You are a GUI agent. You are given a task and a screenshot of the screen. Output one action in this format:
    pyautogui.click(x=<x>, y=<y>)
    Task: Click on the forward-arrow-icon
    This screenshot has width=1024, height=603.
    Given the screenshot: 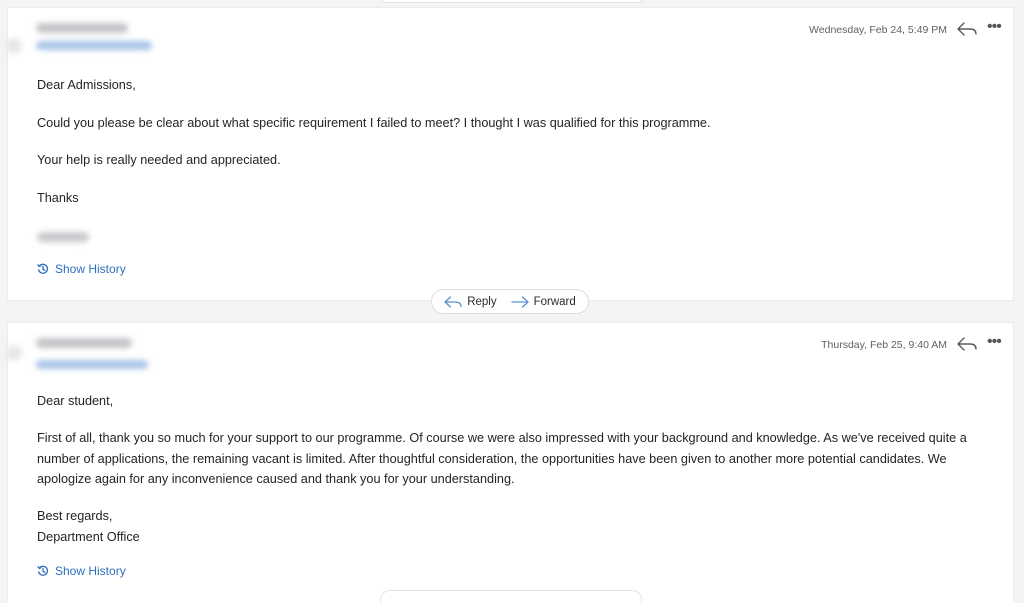 What is the action you would take?
    pyautogui.click(x=519, y=301)
    